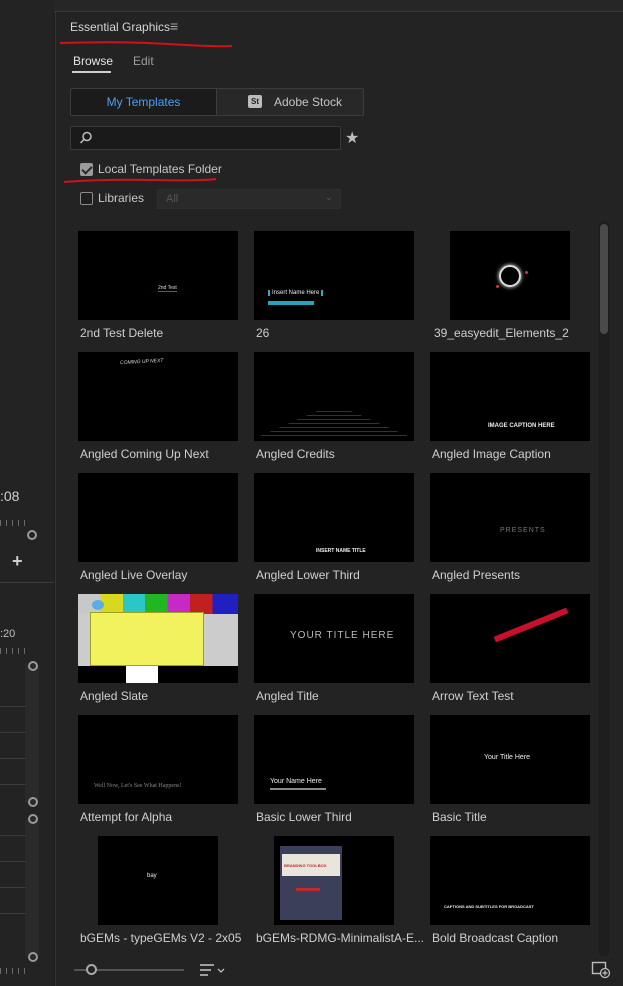 This screenshot has height=986, width=623. I want to click on hamburger-menu-icon: ≡, so click(174, 26).